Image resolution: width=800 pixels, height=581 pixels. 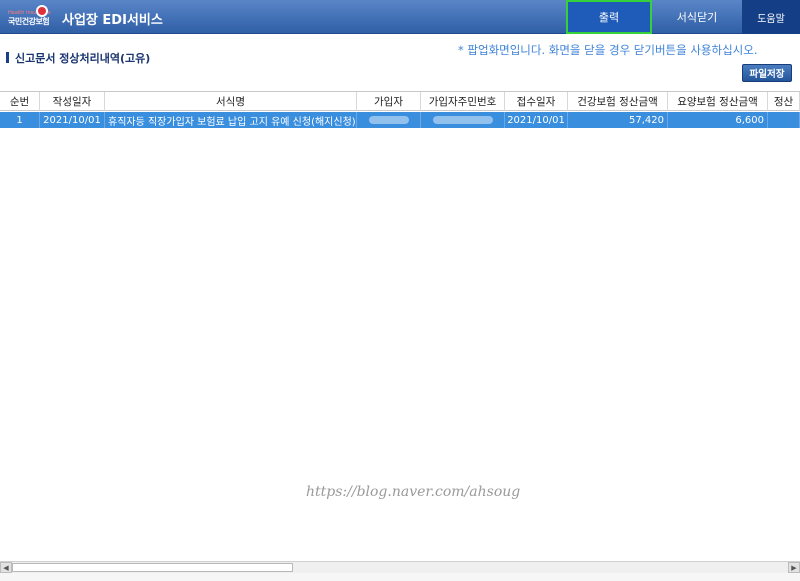 I want to click on cell-receipt-date: 2021/10/01, so click(x=536, y=120).